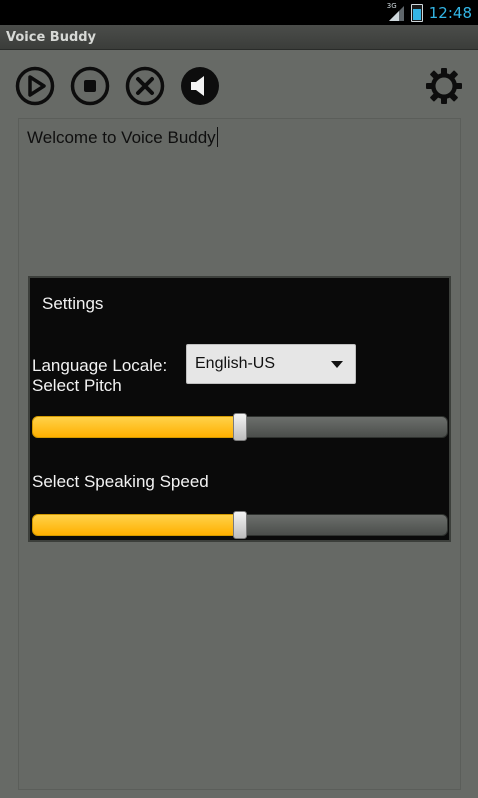  I want to click on text-cursor, so click(217, 137).